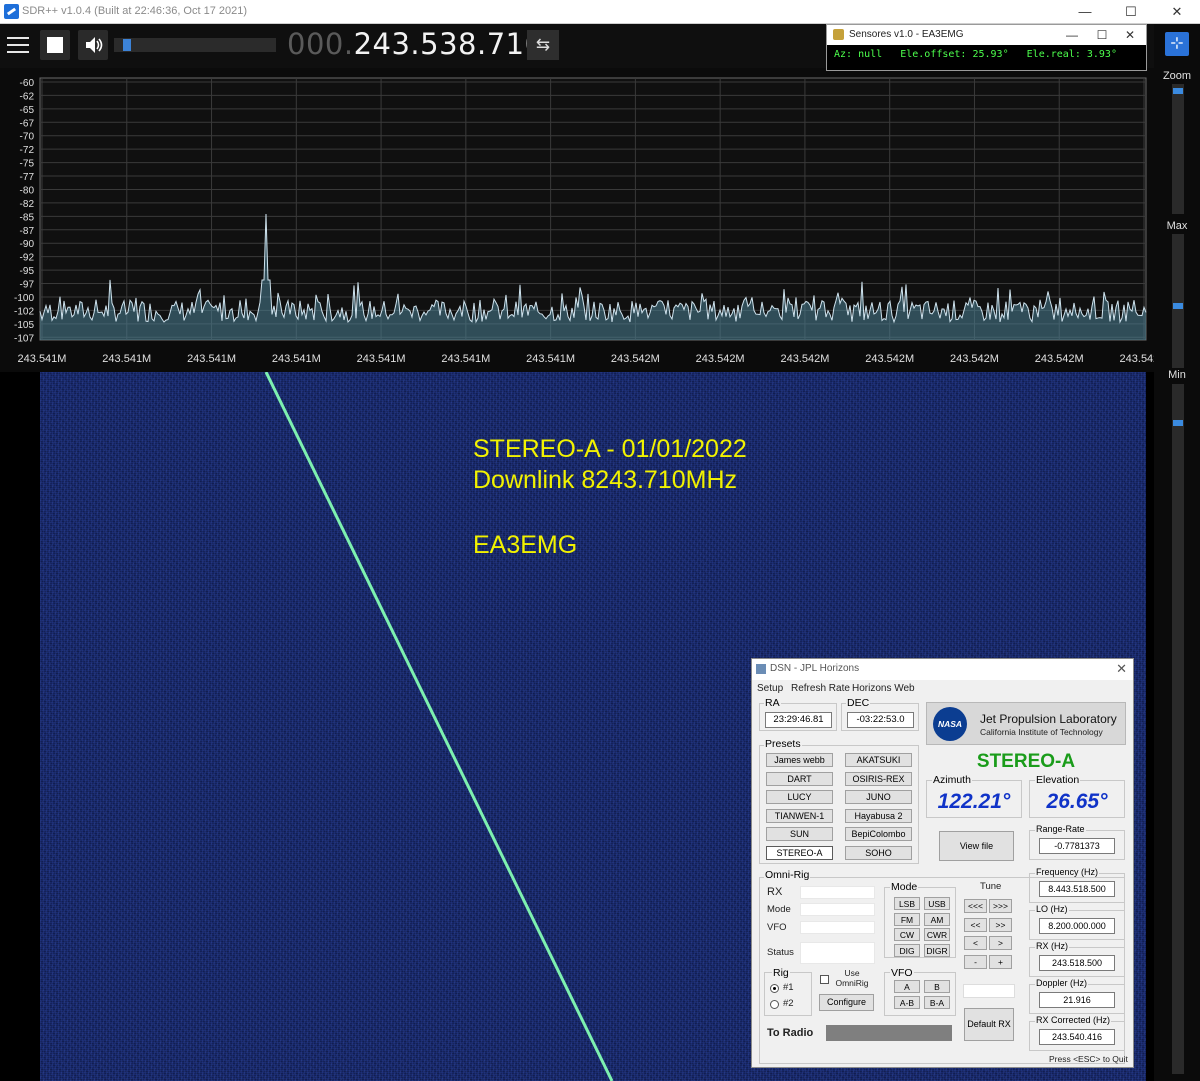  What do you see at coordinates (975, 943) in the screenshot?
I see `tune-button: <` at bounding box center [975, 943].